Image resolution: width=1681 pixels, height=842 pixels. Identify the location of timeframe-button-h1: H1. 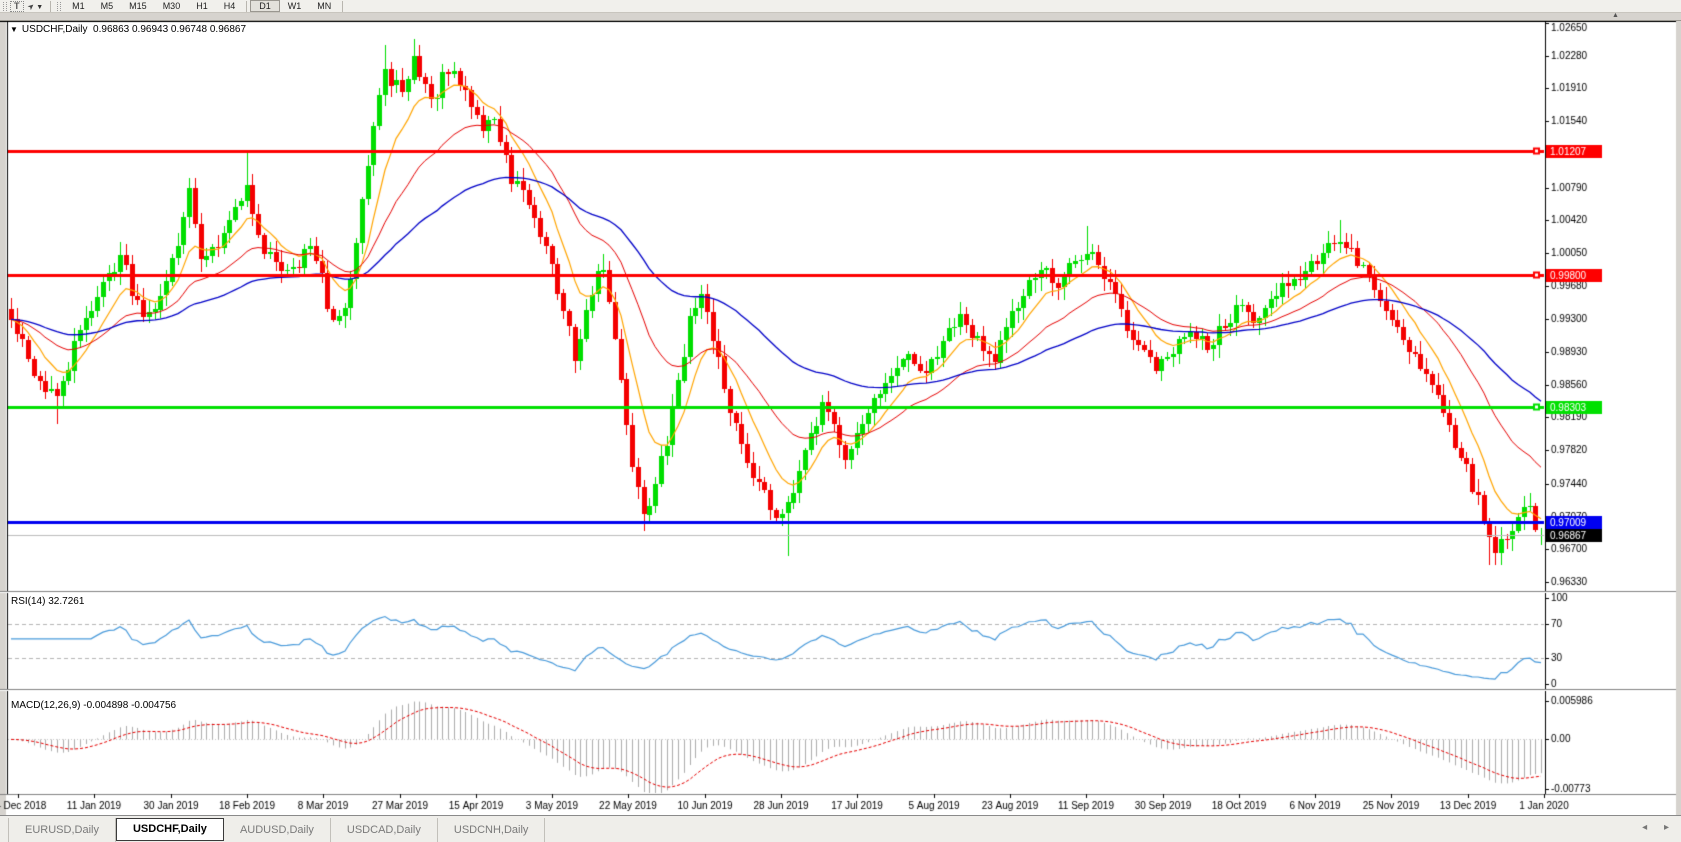
(202, 6).